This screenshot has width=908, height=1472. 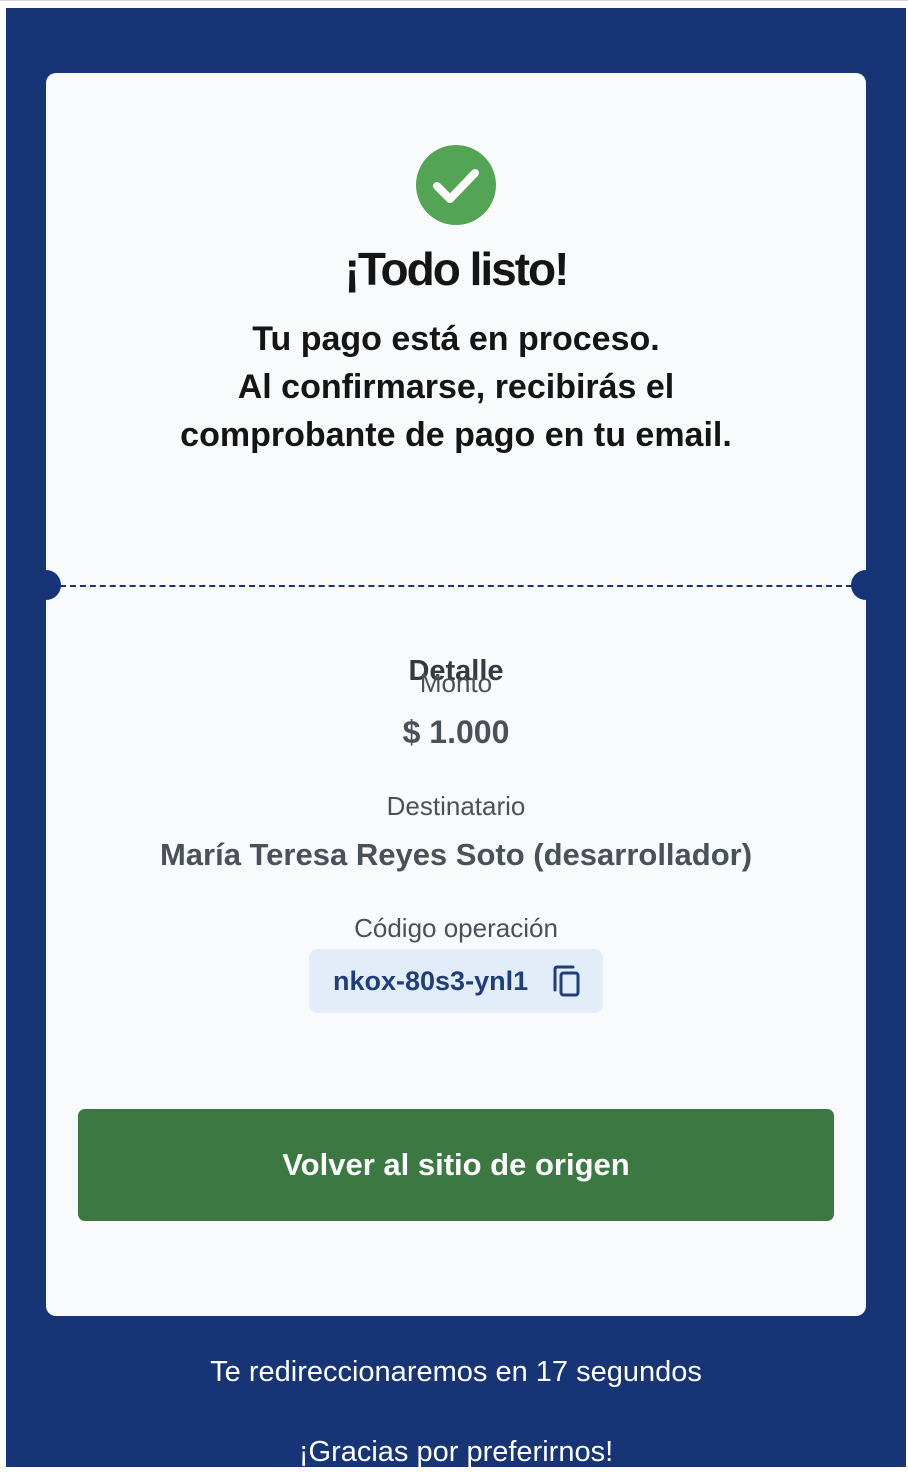 I want to click on confirmation-message-line: comprobante de pago en tu email., so click(x=456, y=435).